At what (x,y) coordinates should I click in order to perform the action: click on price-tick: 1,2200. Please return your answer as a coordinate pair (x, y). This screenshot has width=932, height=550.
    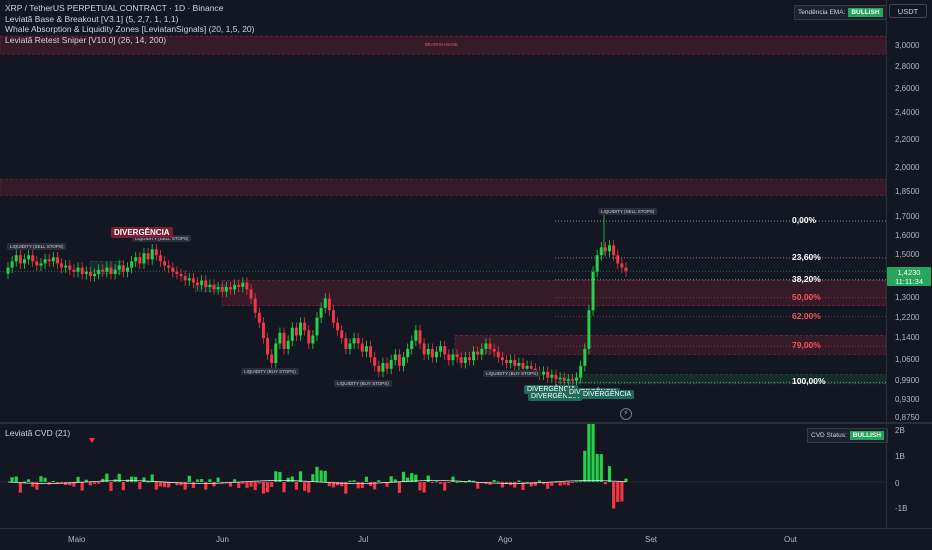
    Looking at the image, I should click on (907, 317).